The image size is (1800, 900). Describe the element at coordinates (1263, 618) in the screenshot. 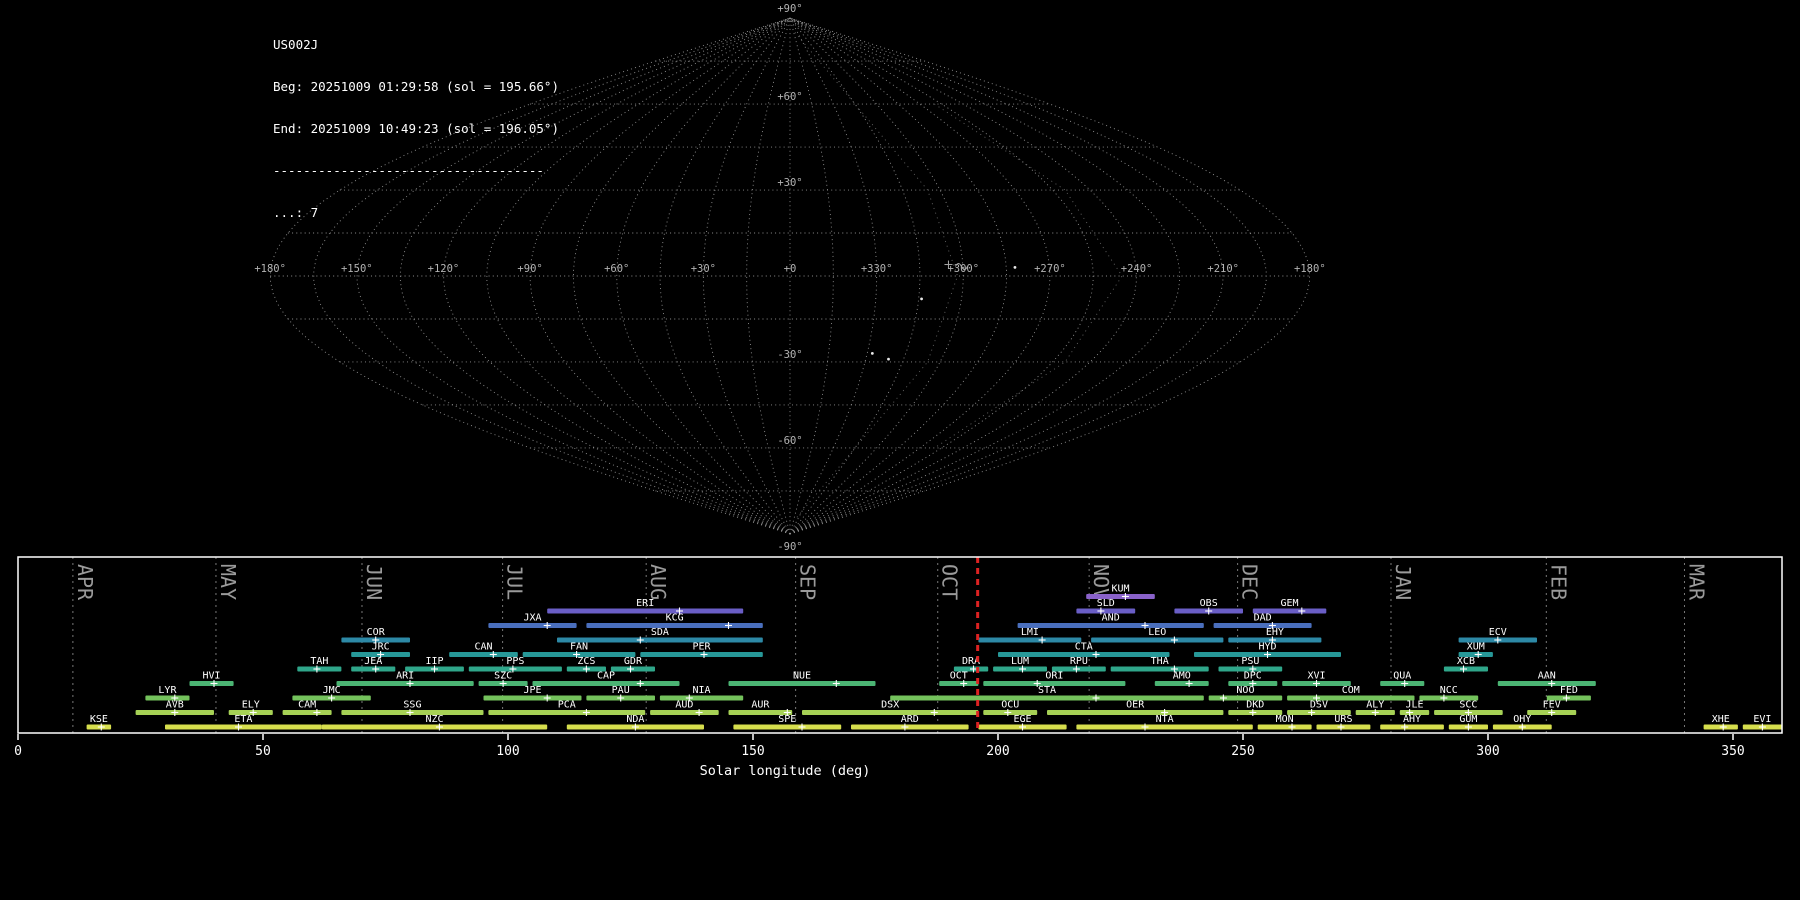

I see `shower-code-label: DAD` at that location.